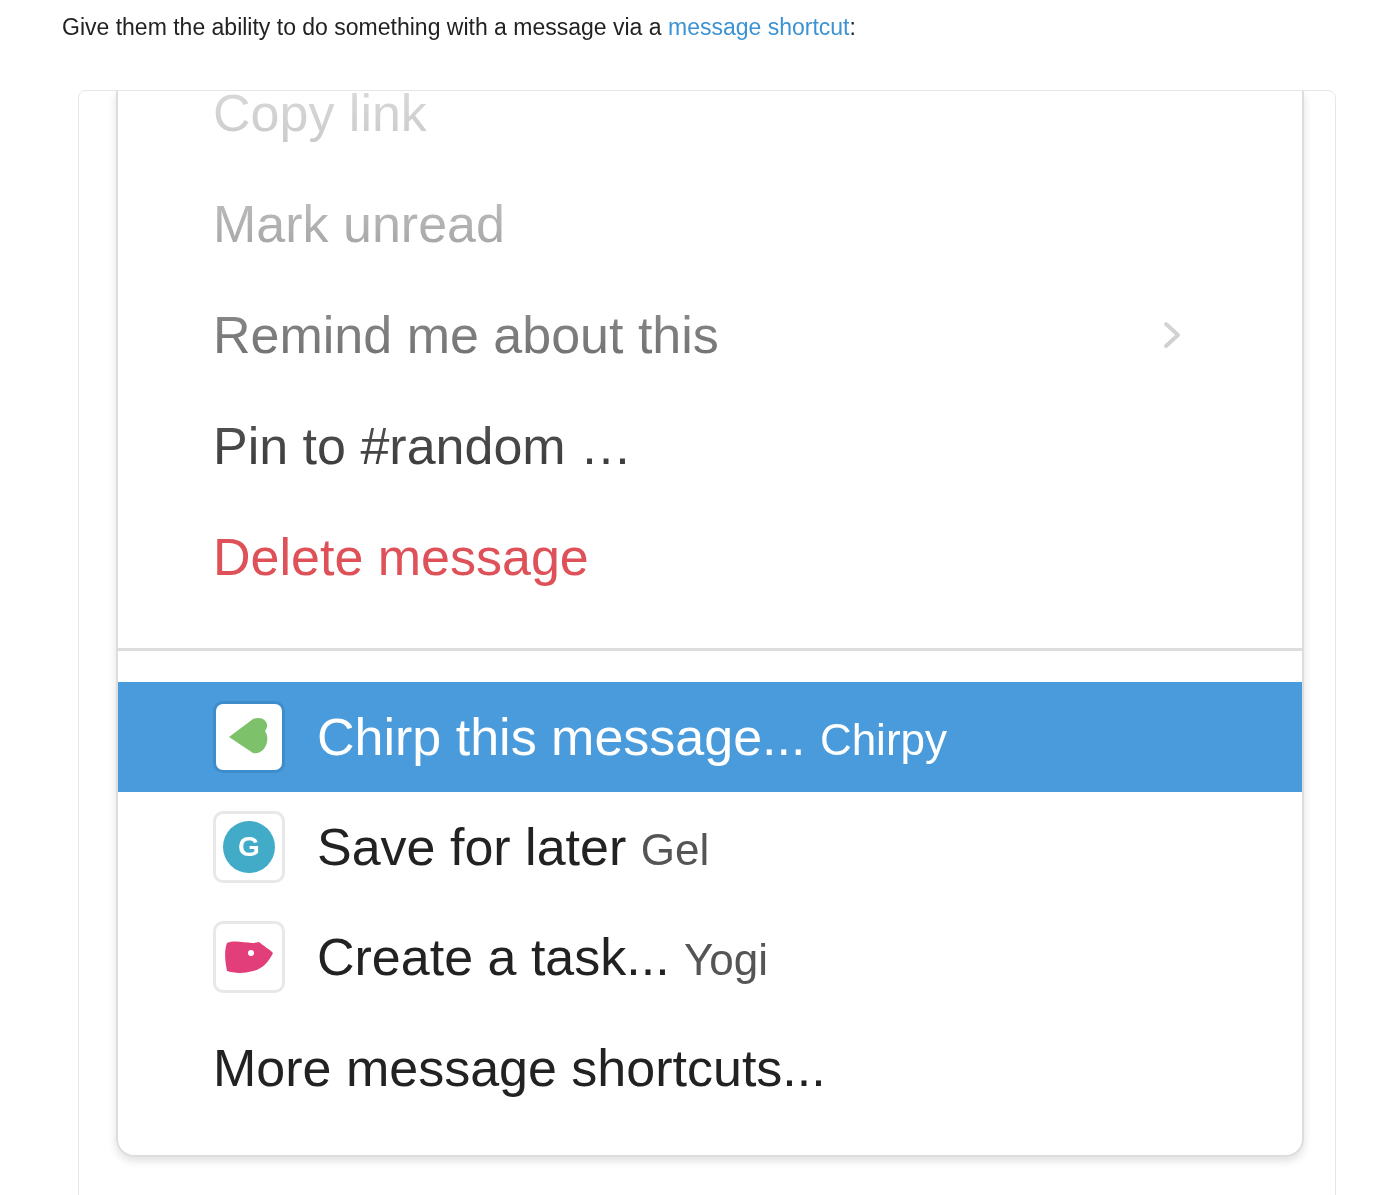  I want to click on intro-text: Give them the ability to do something with a message via a message shortcut:, so click(459, 27).